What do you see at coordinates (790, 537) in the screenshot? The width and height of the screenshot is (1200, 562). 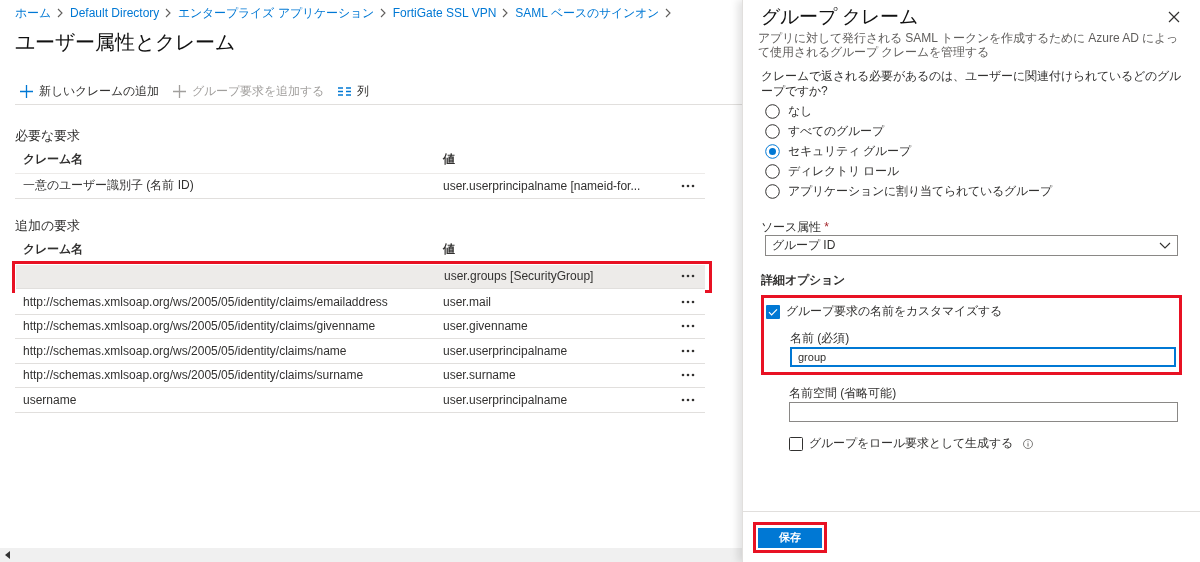 I see `save-button: 保存` at bounding box center [790, 537].